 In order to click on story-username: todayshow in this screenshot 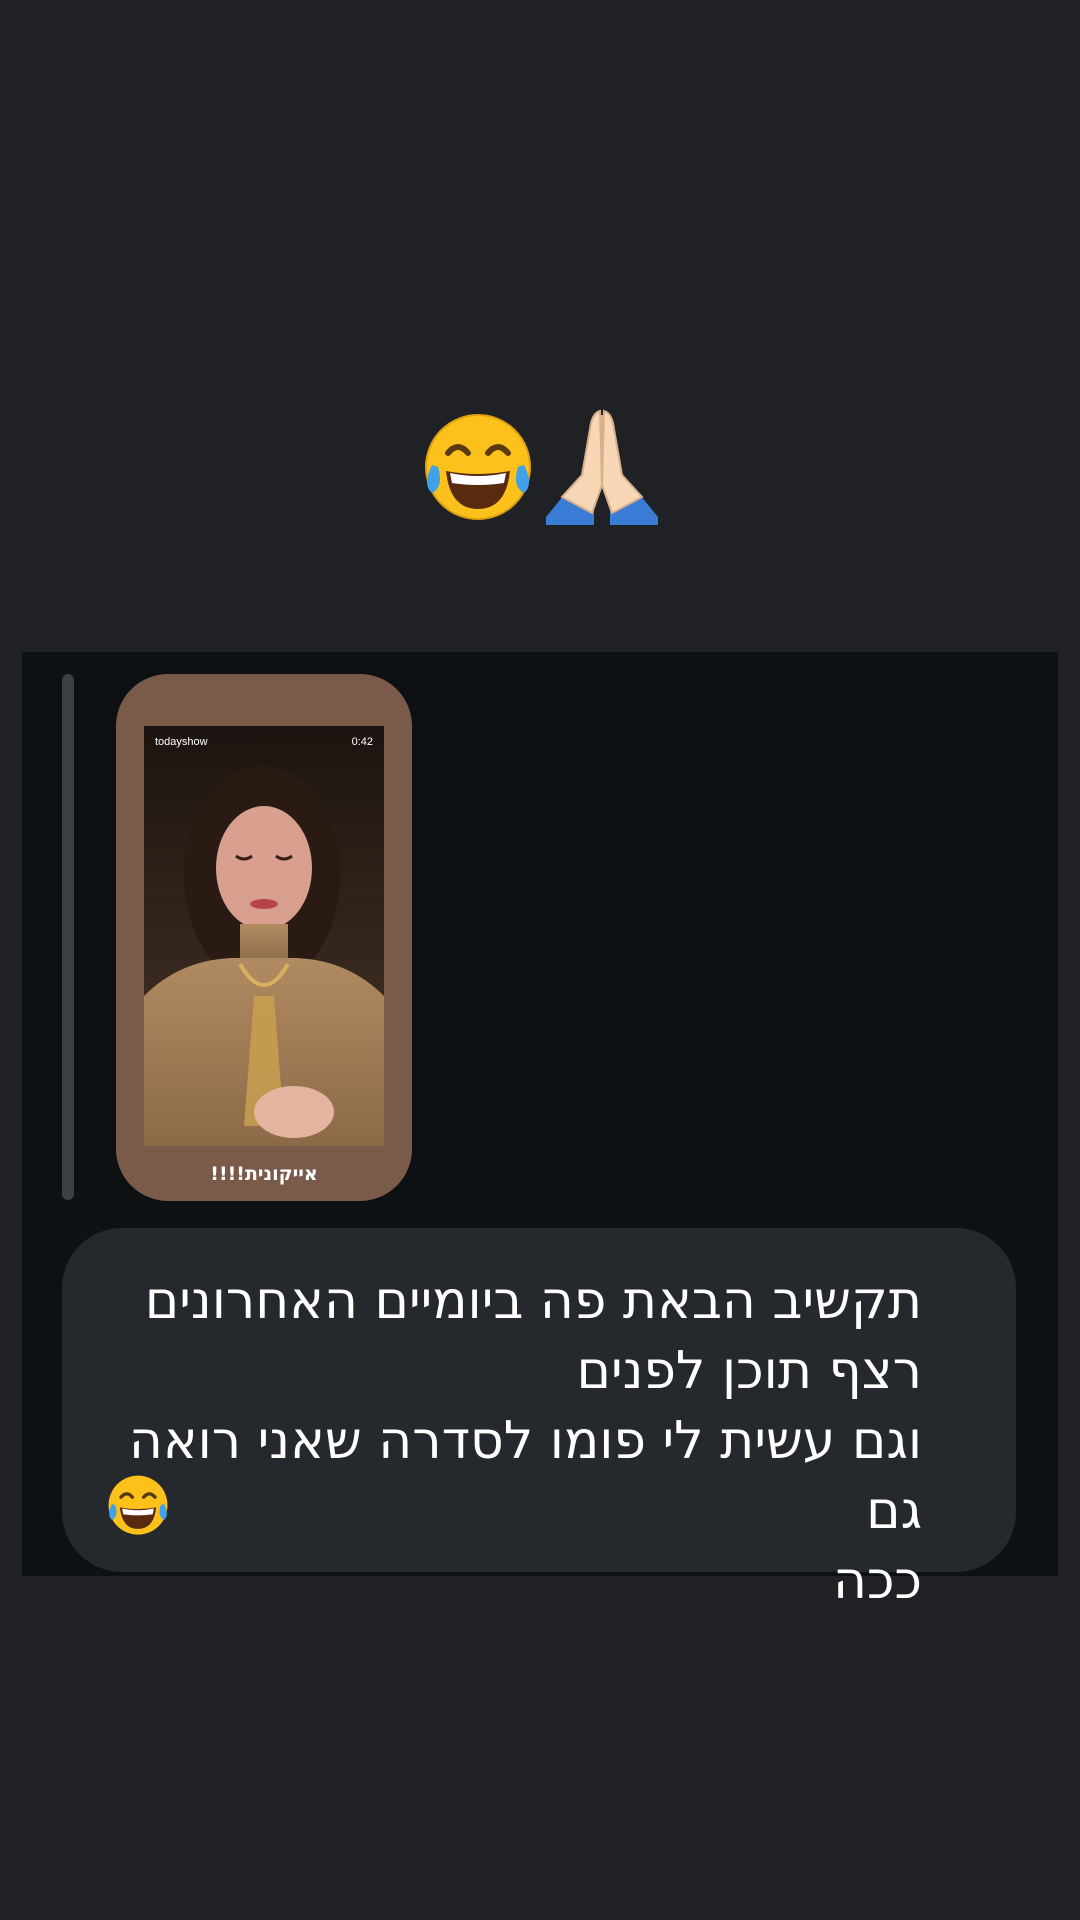, I will do `click(181, 742)`.